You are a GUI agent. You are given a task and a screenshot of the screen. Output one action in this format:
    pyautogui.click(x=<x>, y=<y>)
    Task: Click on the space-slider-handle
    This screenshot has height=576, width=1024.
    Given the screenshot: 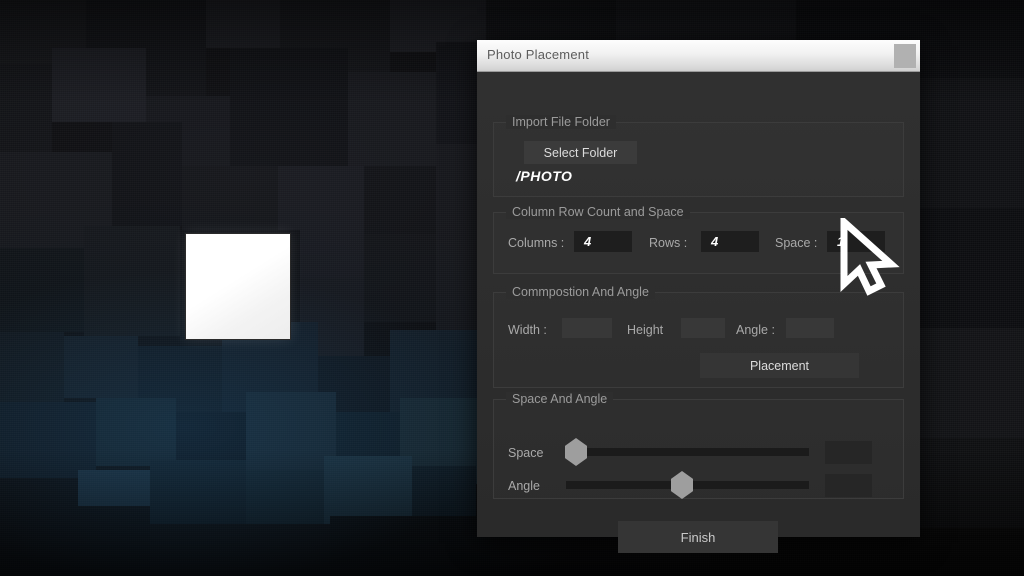 What is the action you would take?
    pyautogui.click(x=576, y=452)
    